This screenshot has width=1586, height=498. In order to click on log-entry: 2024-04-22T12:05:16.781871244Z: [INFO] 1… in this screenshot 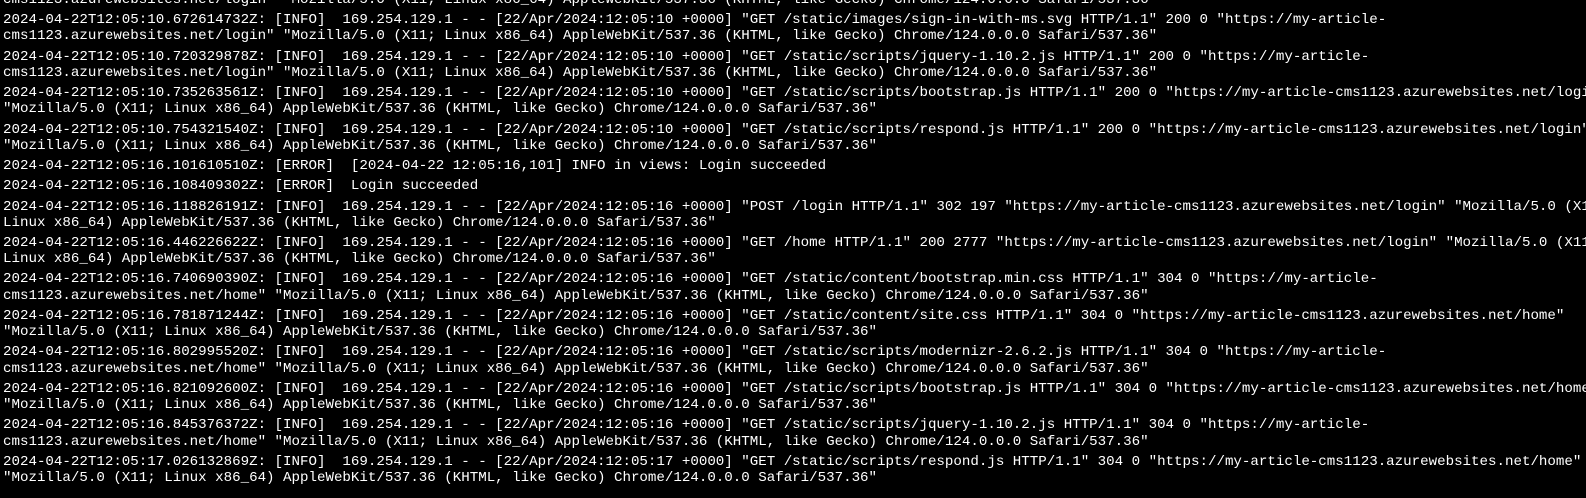, I will do `click(794, 324)`.